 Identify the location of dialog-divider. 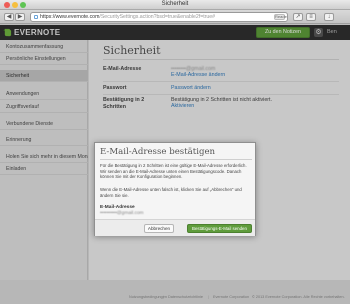
(176, 159).